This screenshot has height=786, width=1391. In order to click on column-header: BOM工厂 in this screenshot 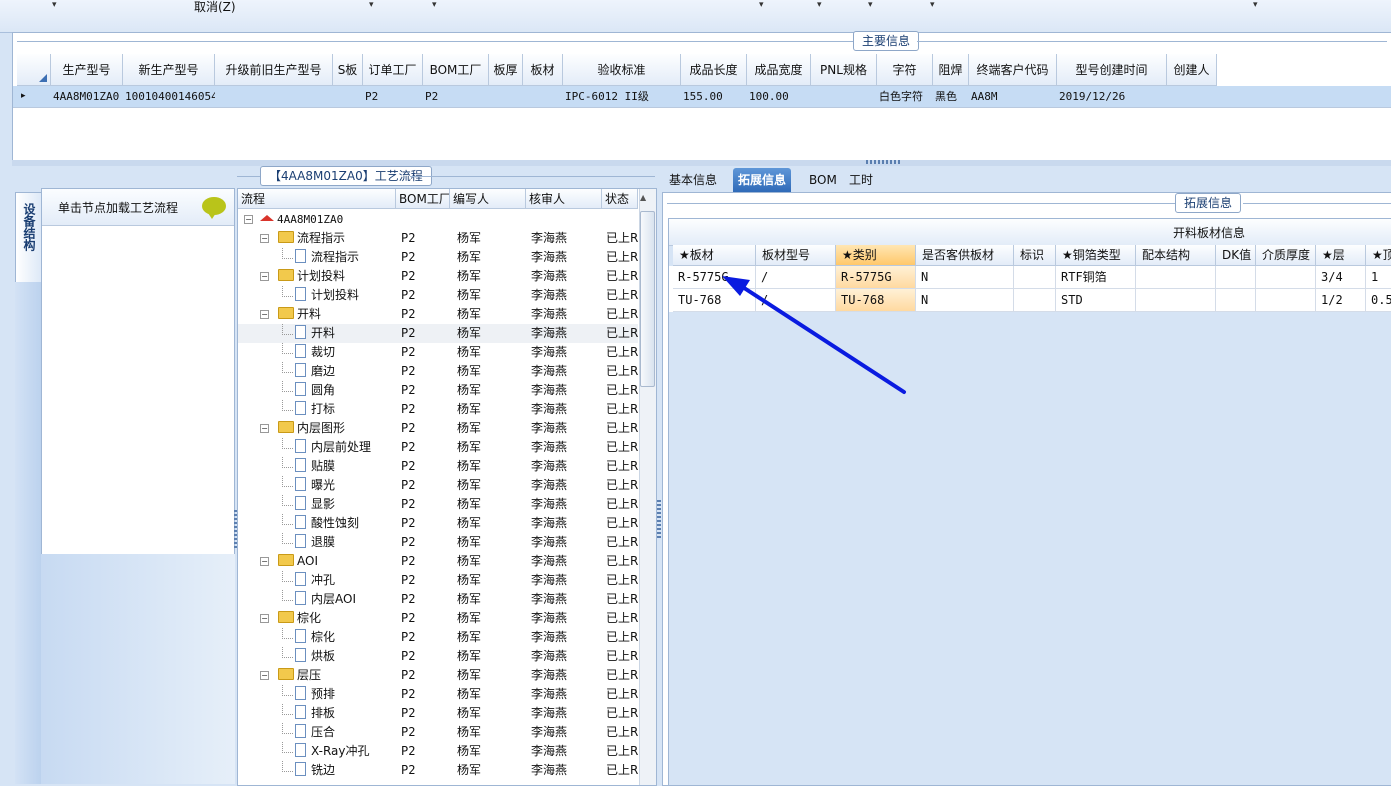, I will do `click(456, 70)`.